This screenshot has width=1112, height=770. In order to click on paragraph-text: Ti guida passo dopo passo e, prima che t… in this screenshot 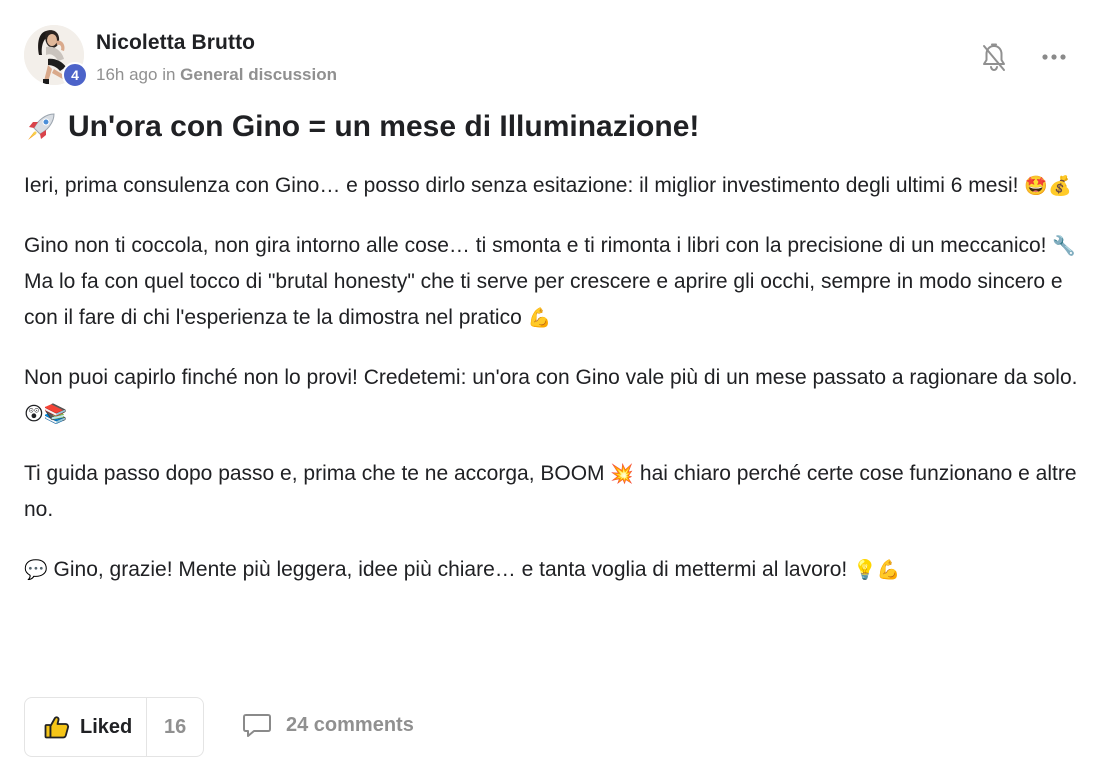, I will do `click(314, 473)`.